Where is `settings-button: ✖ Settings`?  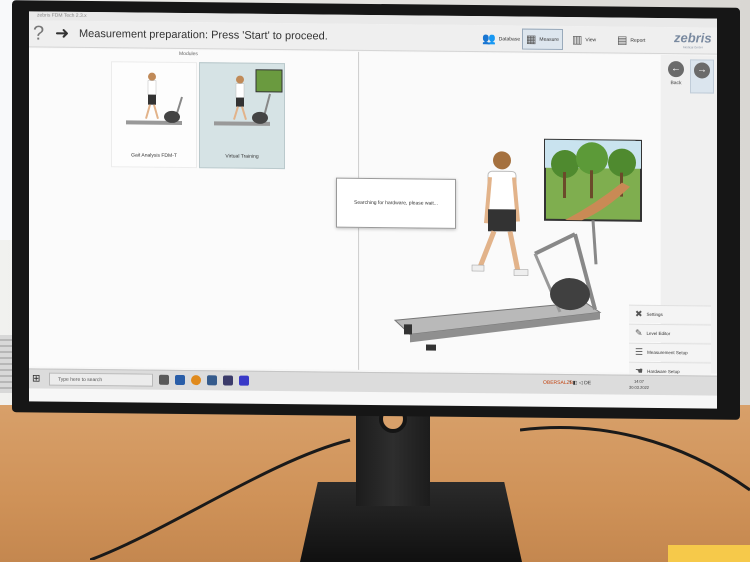 settings-button: ✖ Settings is located at coordinates (670, 314).